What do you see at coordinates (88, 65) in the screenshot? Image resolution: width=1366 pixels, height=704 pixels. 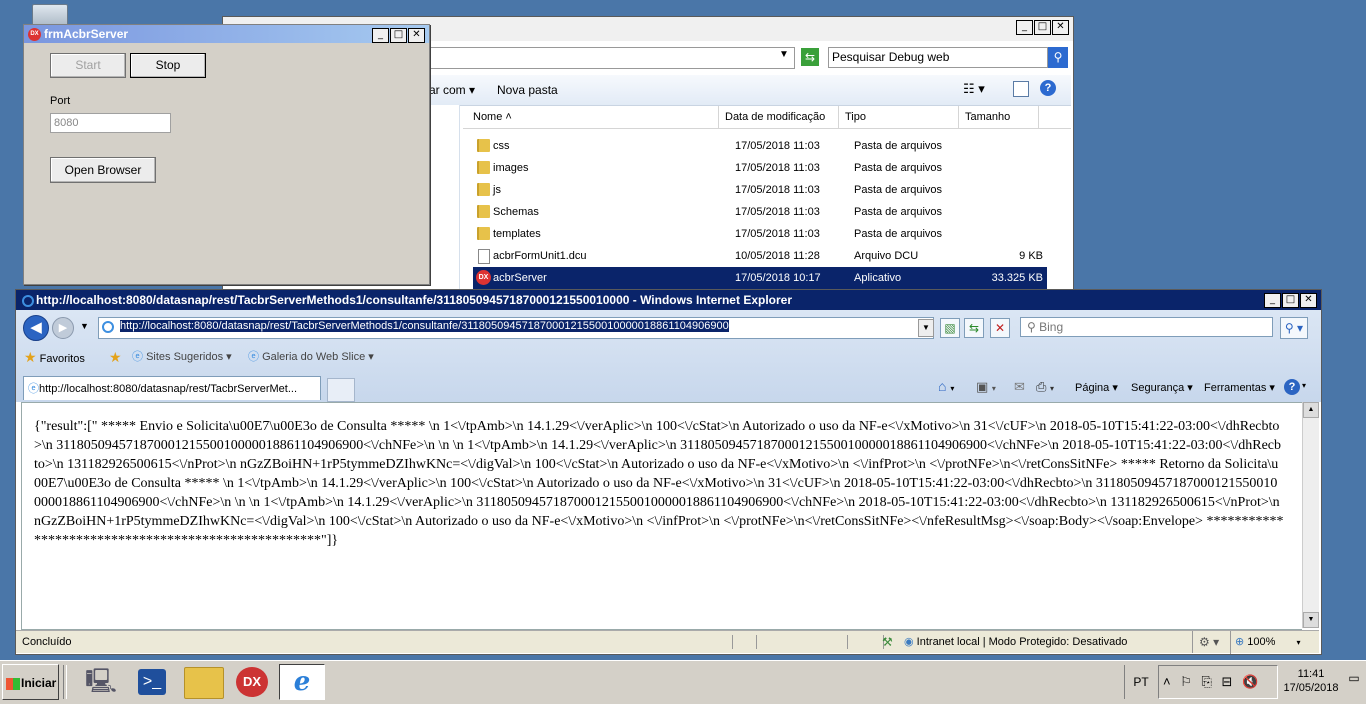 I see `start-button: Start` at bounding box center [88, 65].